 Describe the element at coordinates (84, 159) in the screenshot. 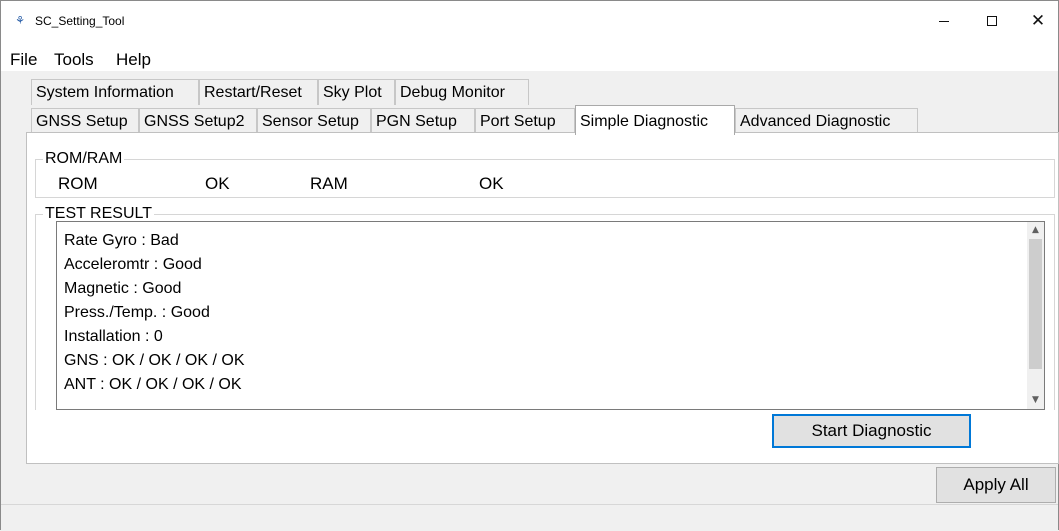

I see `romram-legend: ROM/RAM` at that location.